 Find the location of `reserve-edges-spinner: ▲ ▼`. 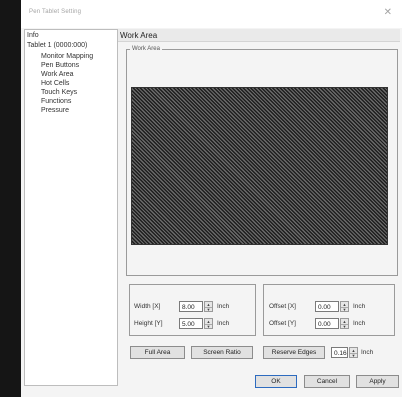

reserve-edges-spinner: ▲ ▼ is located at coordinates (353, 352).